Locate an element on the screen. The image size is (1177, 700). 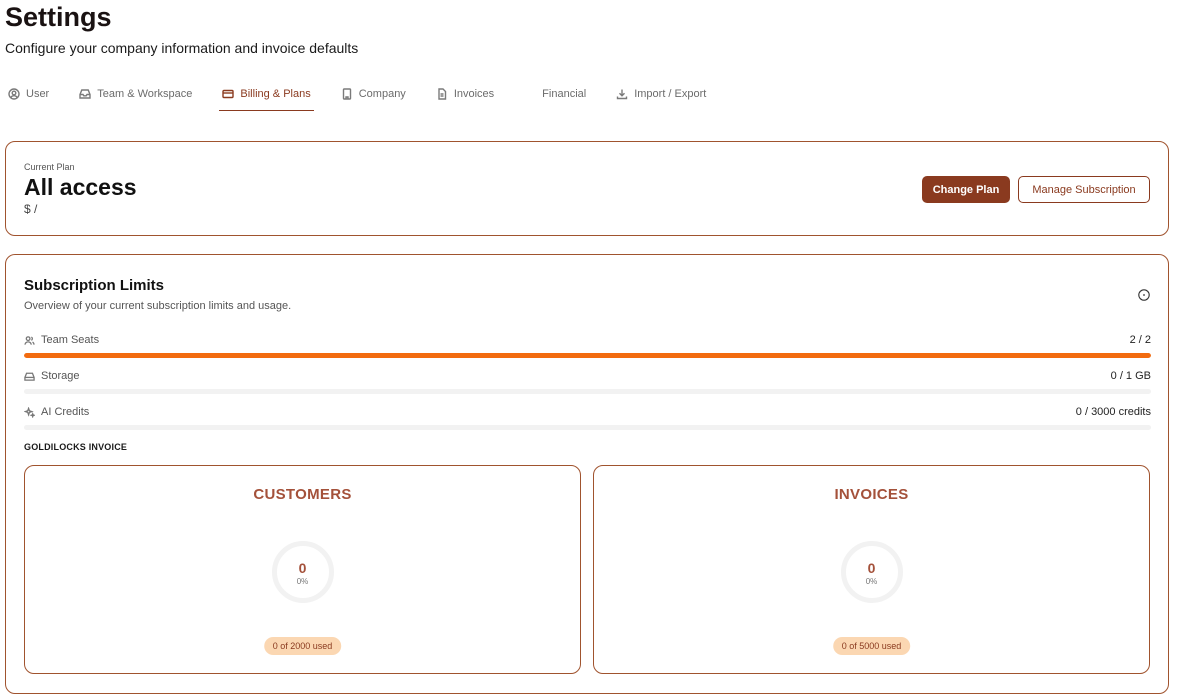
invoices-usage-badge: 0 of 5000 used is located at coordinates (871, 646).